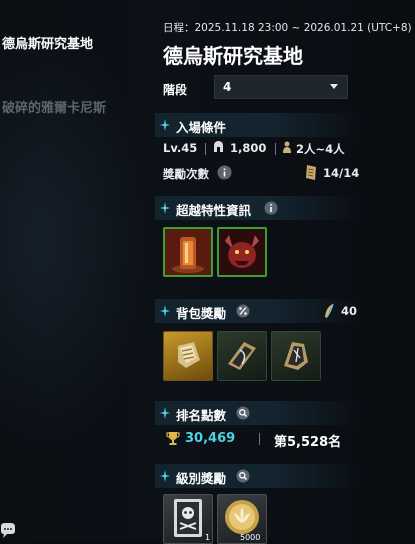  I want to click on bracer-icon, so click(242, 356).